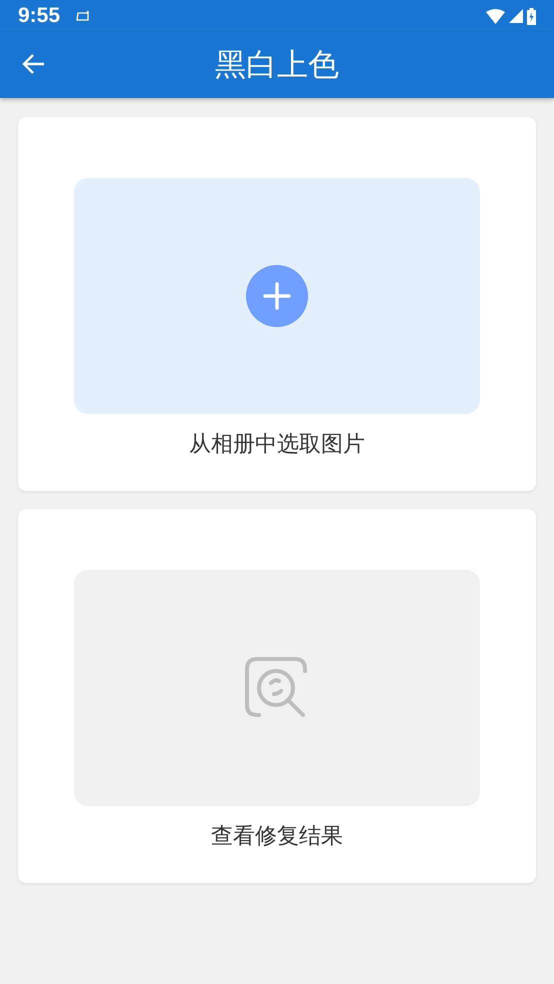  What do you see at coordinates (83, 16) in the screenshot?
I see `notification-icon` at bounding box center [83, 16].